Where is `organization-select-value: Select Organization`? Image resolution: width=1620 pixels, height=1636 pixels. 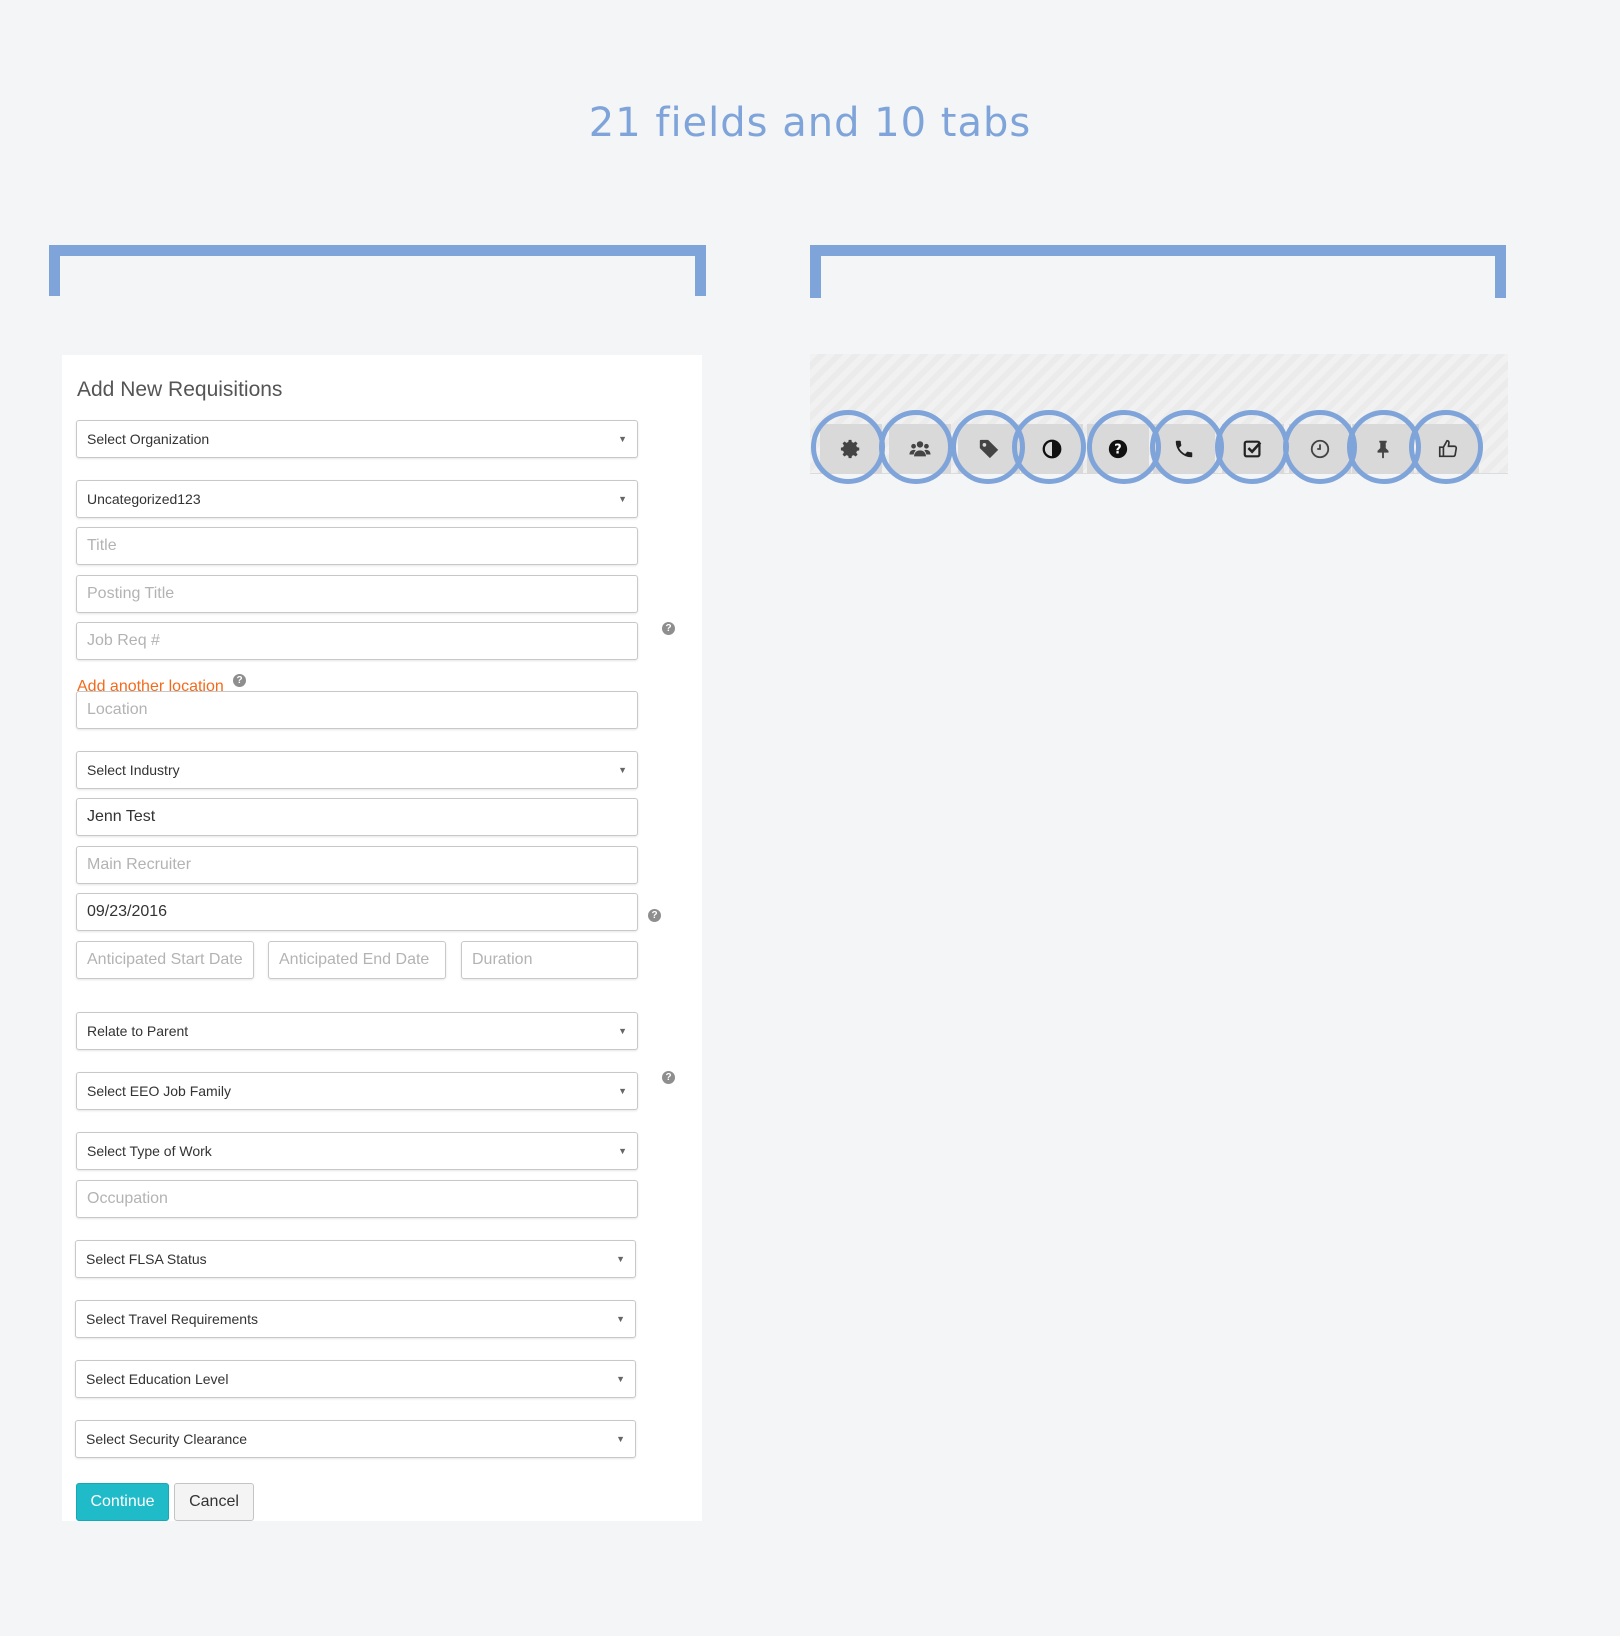 organization-select-value: Select Organization is located at coordinates (148, 439).